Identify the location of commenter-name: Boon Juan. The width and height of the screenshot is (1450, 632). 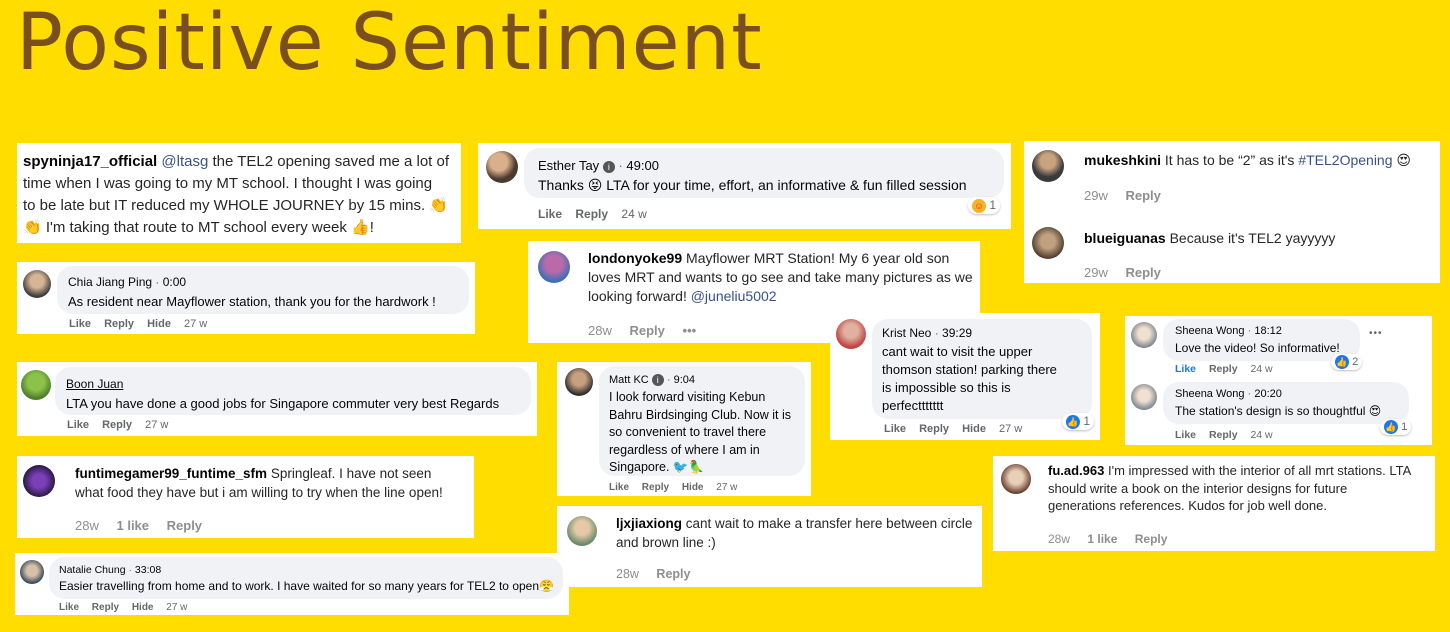
(94, 384).